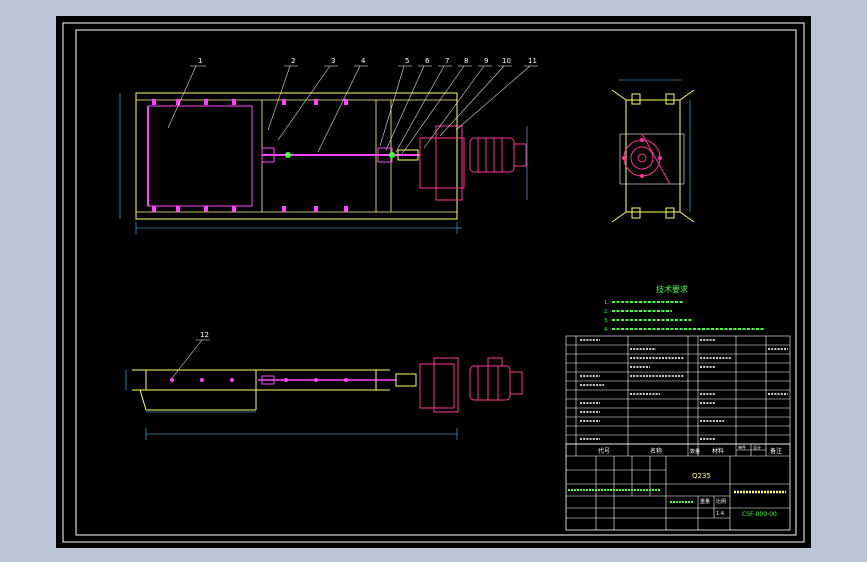 The width and height of the screenshot is (867, 562). Describe the element at coordinates (363, 61) in the screenshot. I see `balloon-4: 4` at that location.